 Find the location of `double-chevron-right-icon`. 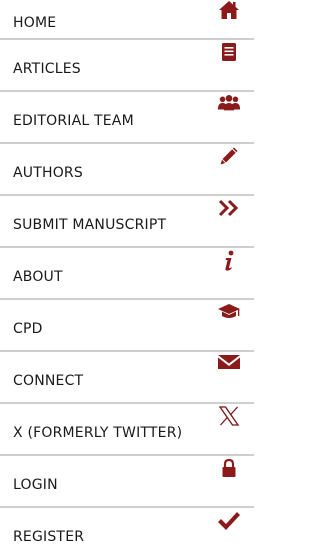

double-chevron-right-icon is located at coordinates (229, 210).